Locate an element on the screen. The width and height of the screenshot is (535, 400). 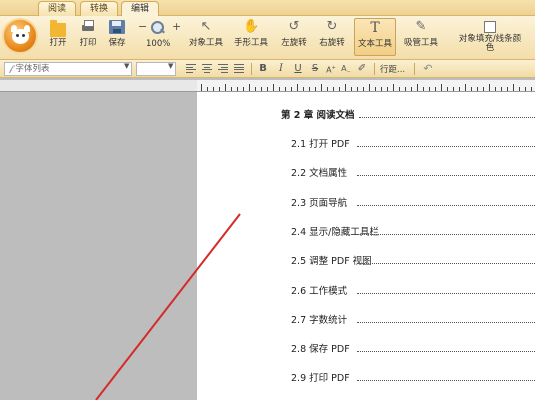
zoom-controls: − + is located at coordinates (163, 28).